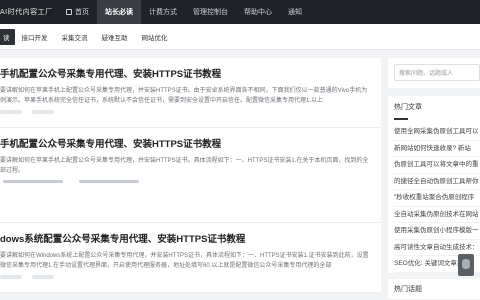 This screenshot has width=480, height=300. Describe the element at coordinates (437, 215) in the screenshot. I see `hot-article-link: 全自动采集伪原创技术在网站` at that location.